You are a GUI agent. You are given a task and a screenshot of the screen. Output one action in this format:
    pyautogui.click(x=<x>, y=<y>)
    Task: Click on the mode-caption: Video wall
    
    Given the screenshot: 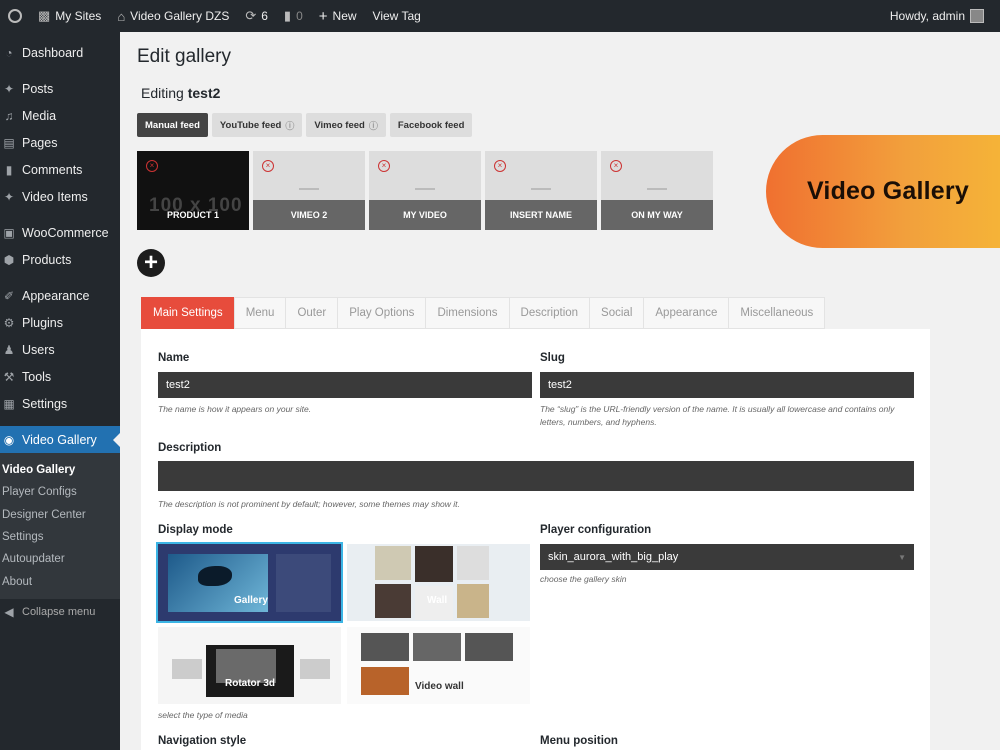 What is the action you would take?
    pyautogui.click(x=439, y=686)
    